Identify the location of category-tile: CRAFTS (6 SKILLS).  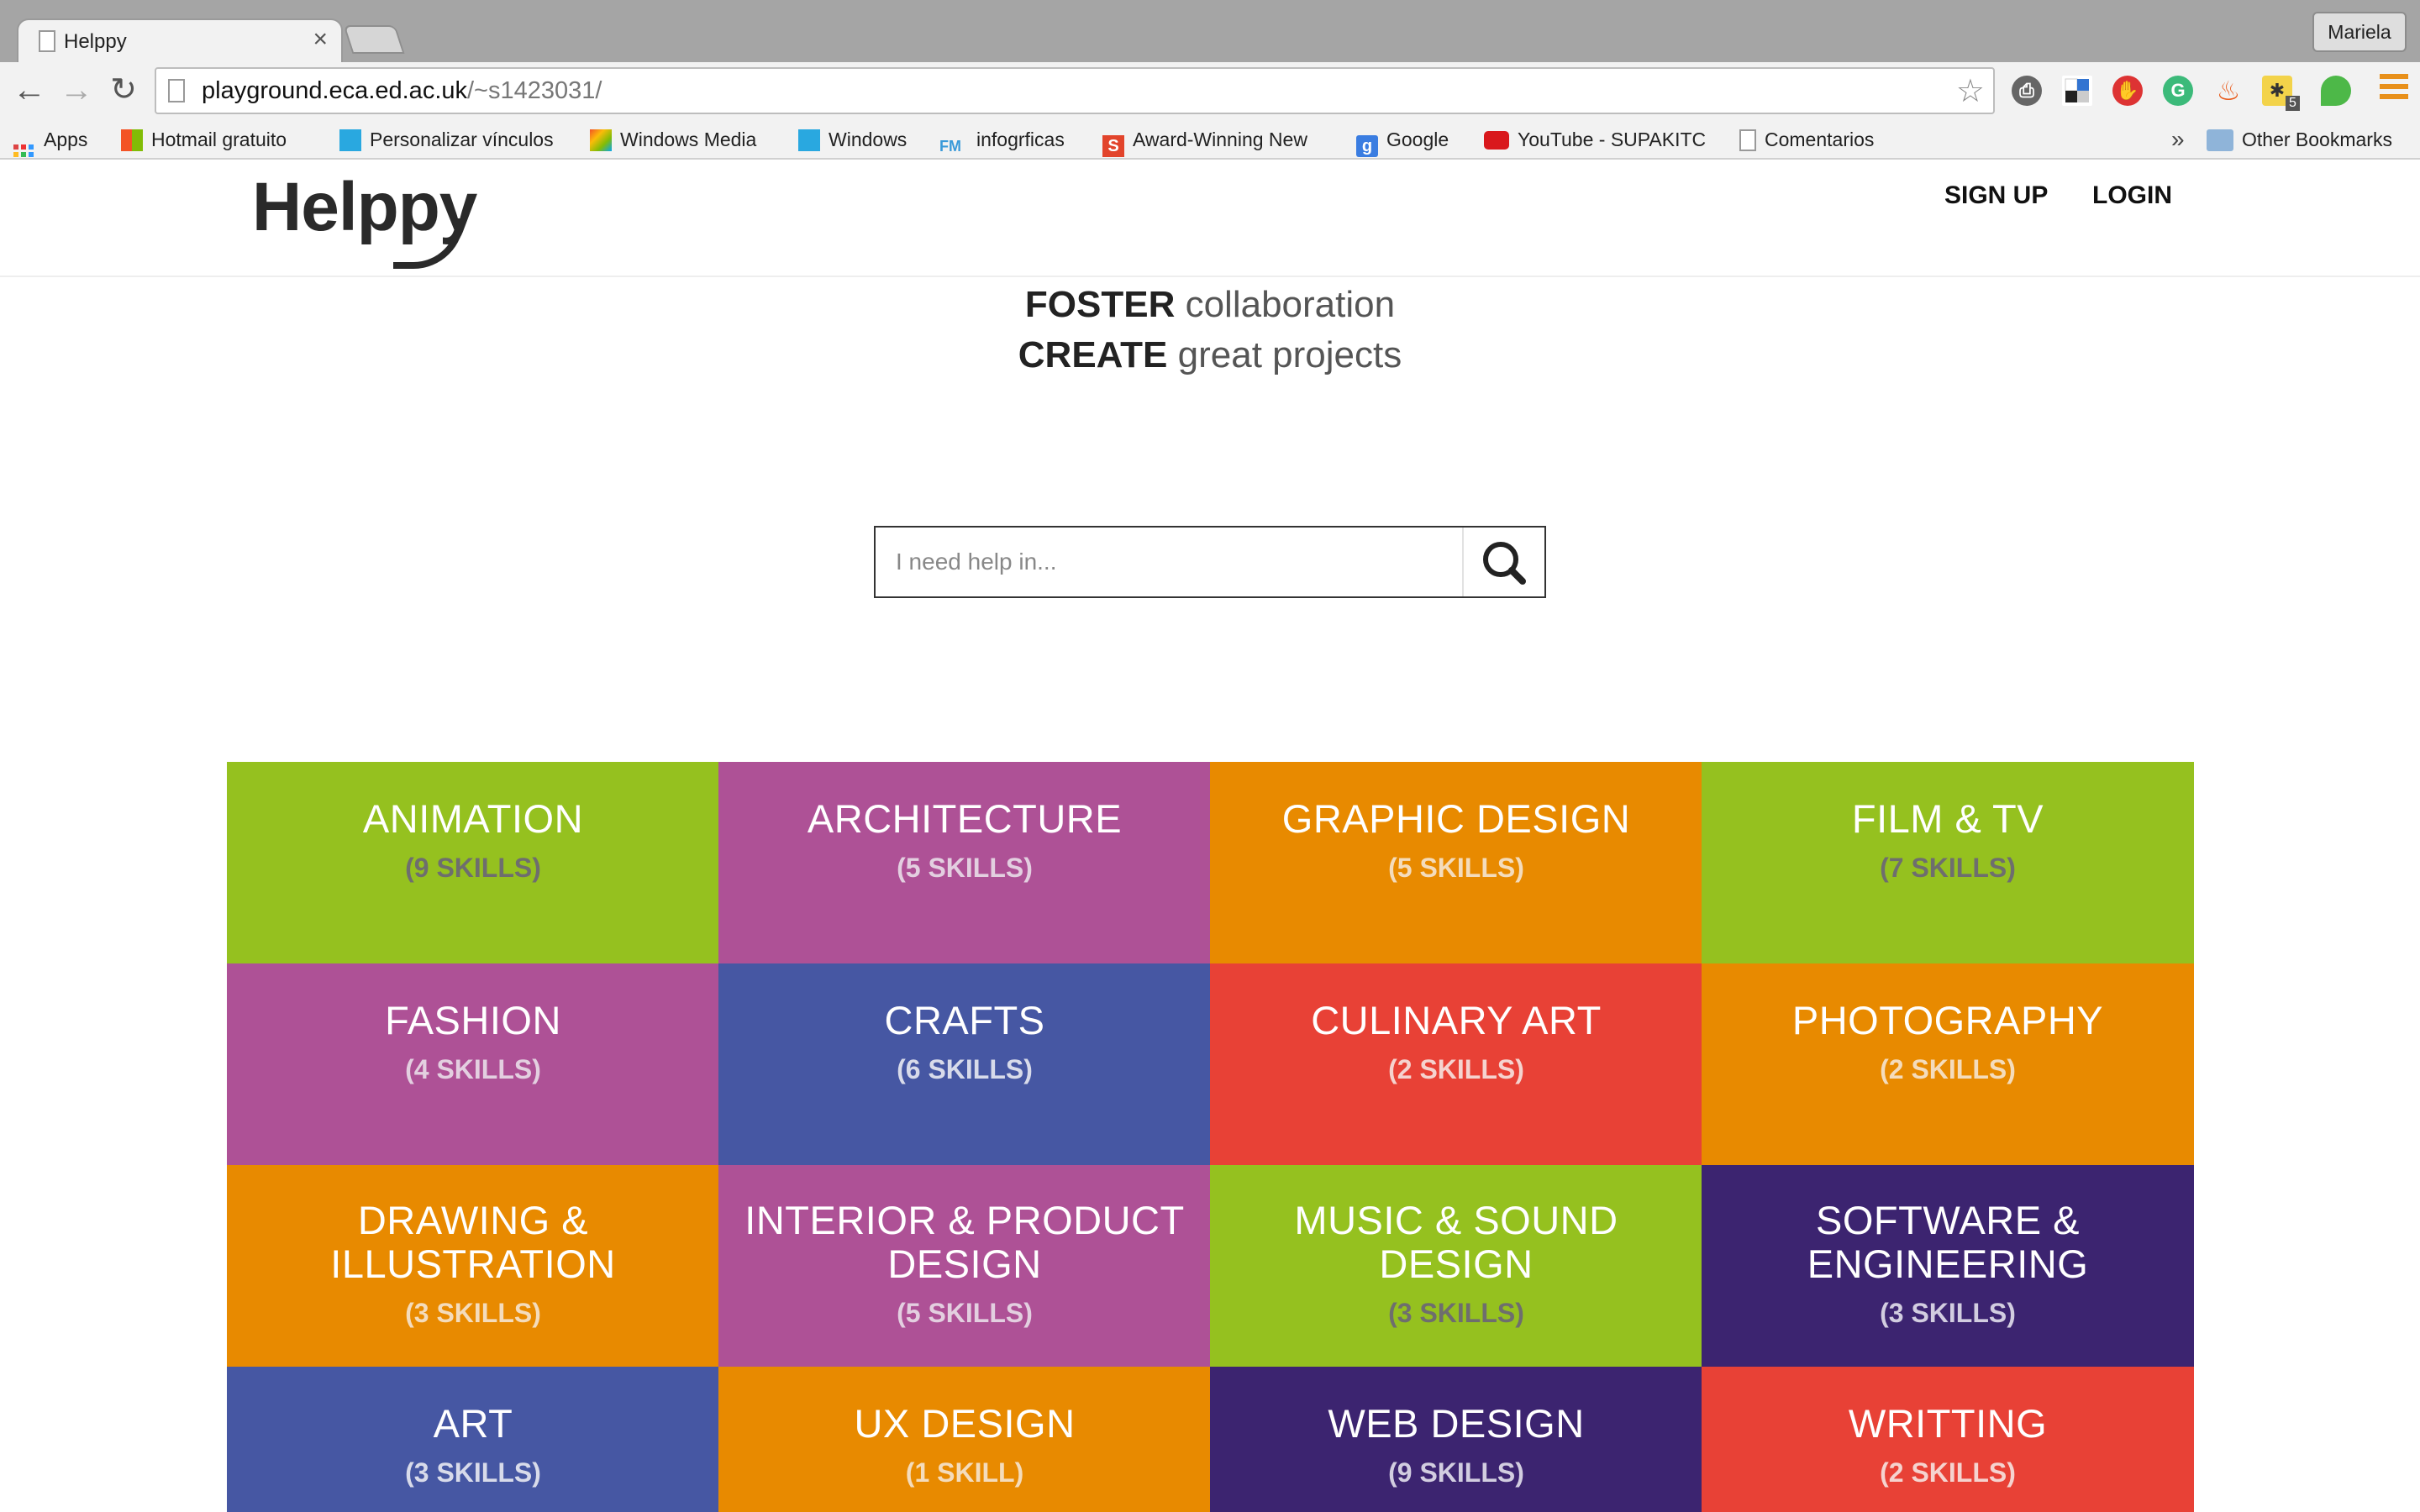
(964, 1064).